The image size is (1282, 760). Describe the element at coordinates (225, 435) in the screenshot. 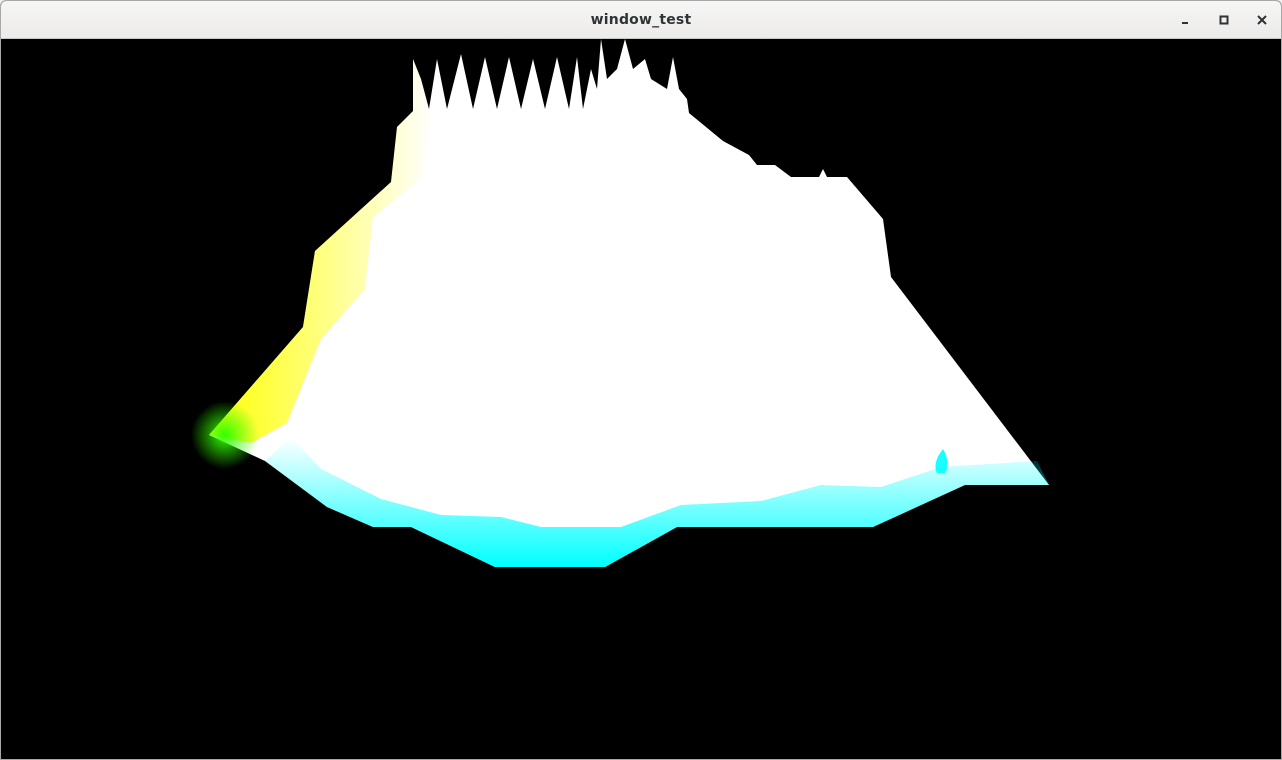

I see `terrain-corner-glow` at that location.